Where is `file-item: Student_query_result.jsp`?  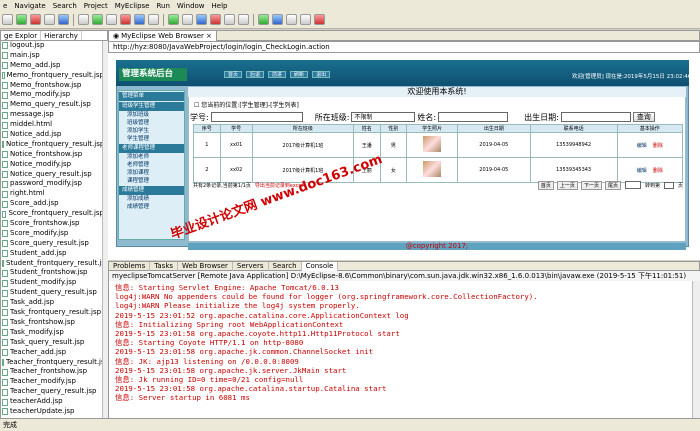
file-item: Student_query_result.jsp is located at coordinates (52, 293).